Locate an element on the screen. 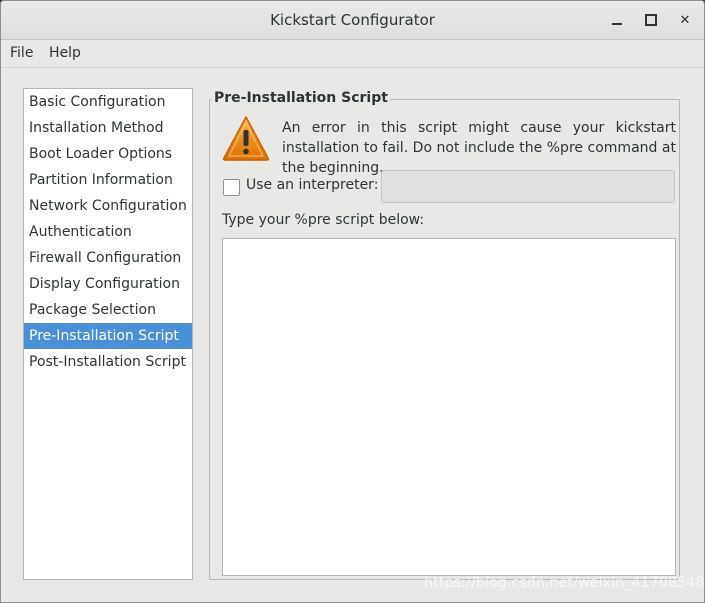 This screenshot has height=603, width=705. sidebar-item-authentication: Authentication is located at coordinates (108, 232).